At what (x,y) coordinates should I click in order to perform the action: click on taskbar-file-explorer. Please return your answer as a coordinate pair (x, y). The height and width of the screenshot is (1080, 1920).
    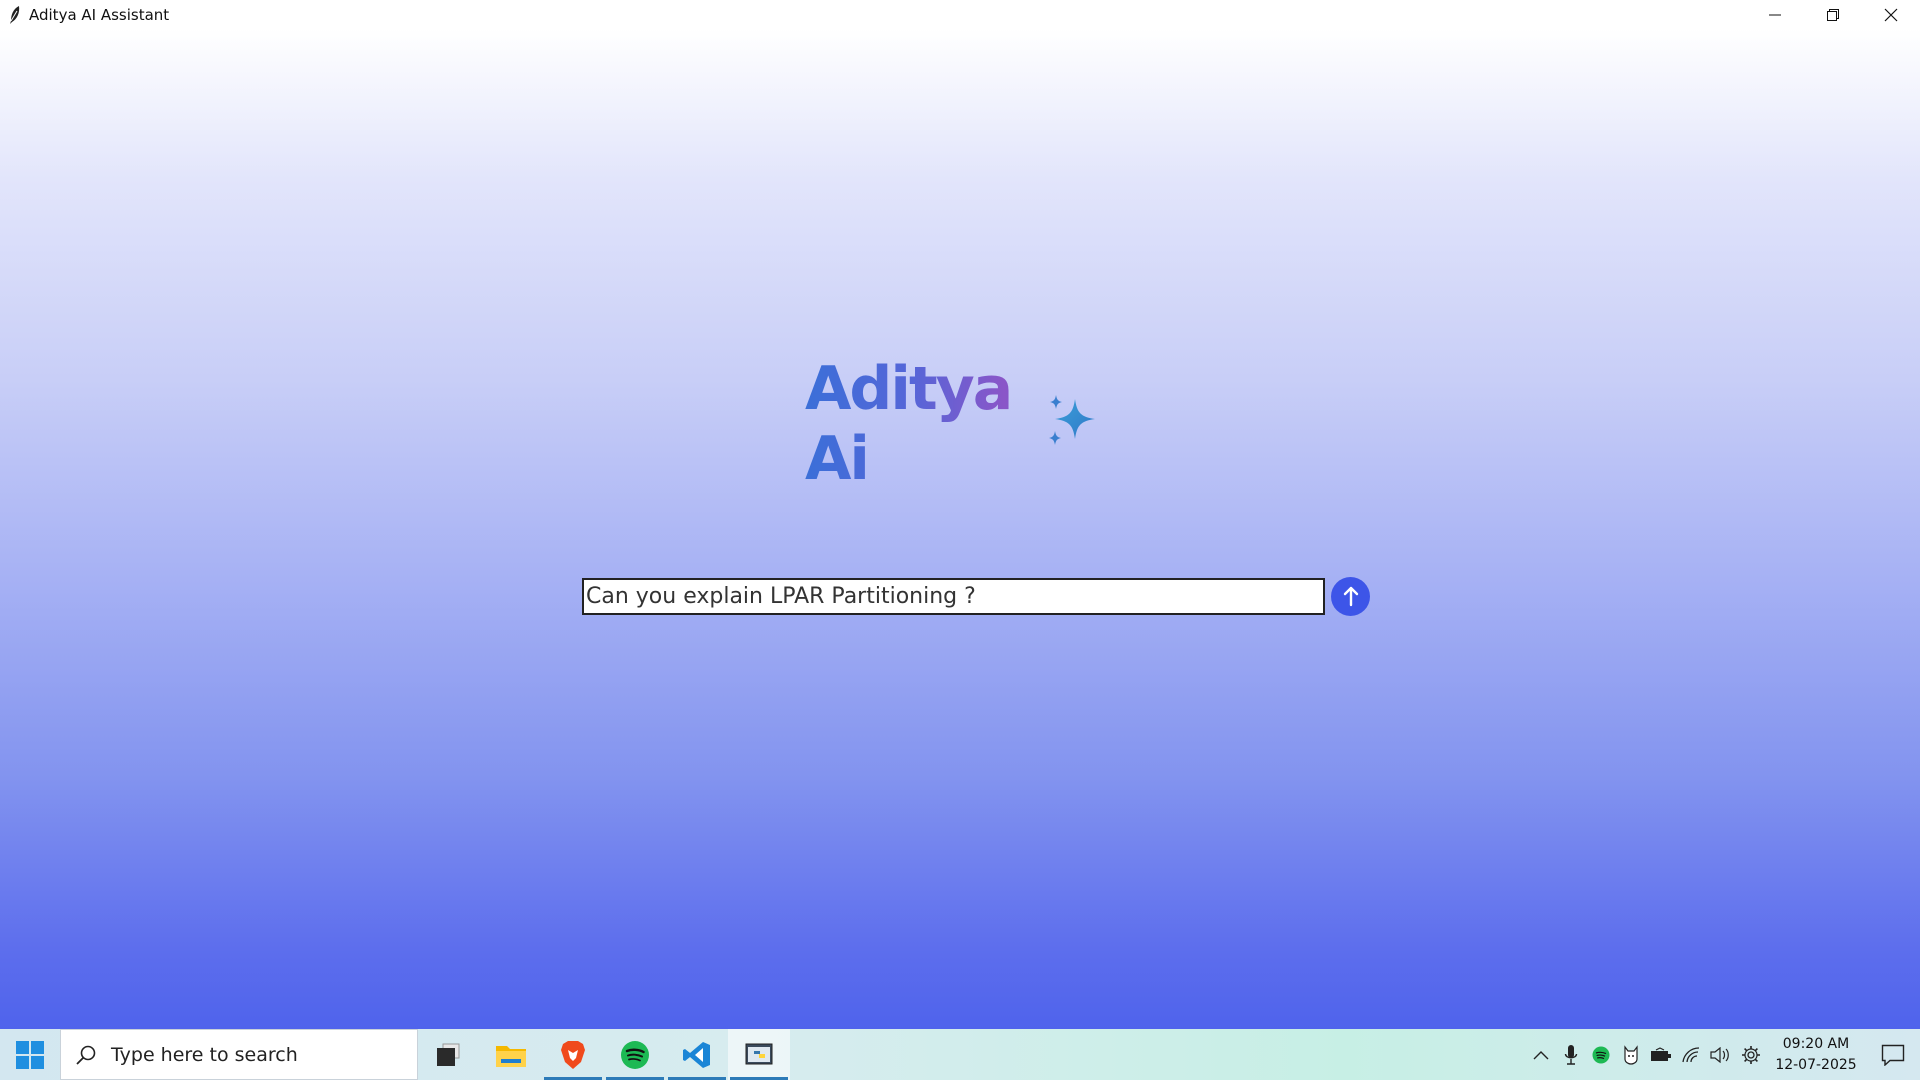
    Looking at the image, I should click on (511, 1054).